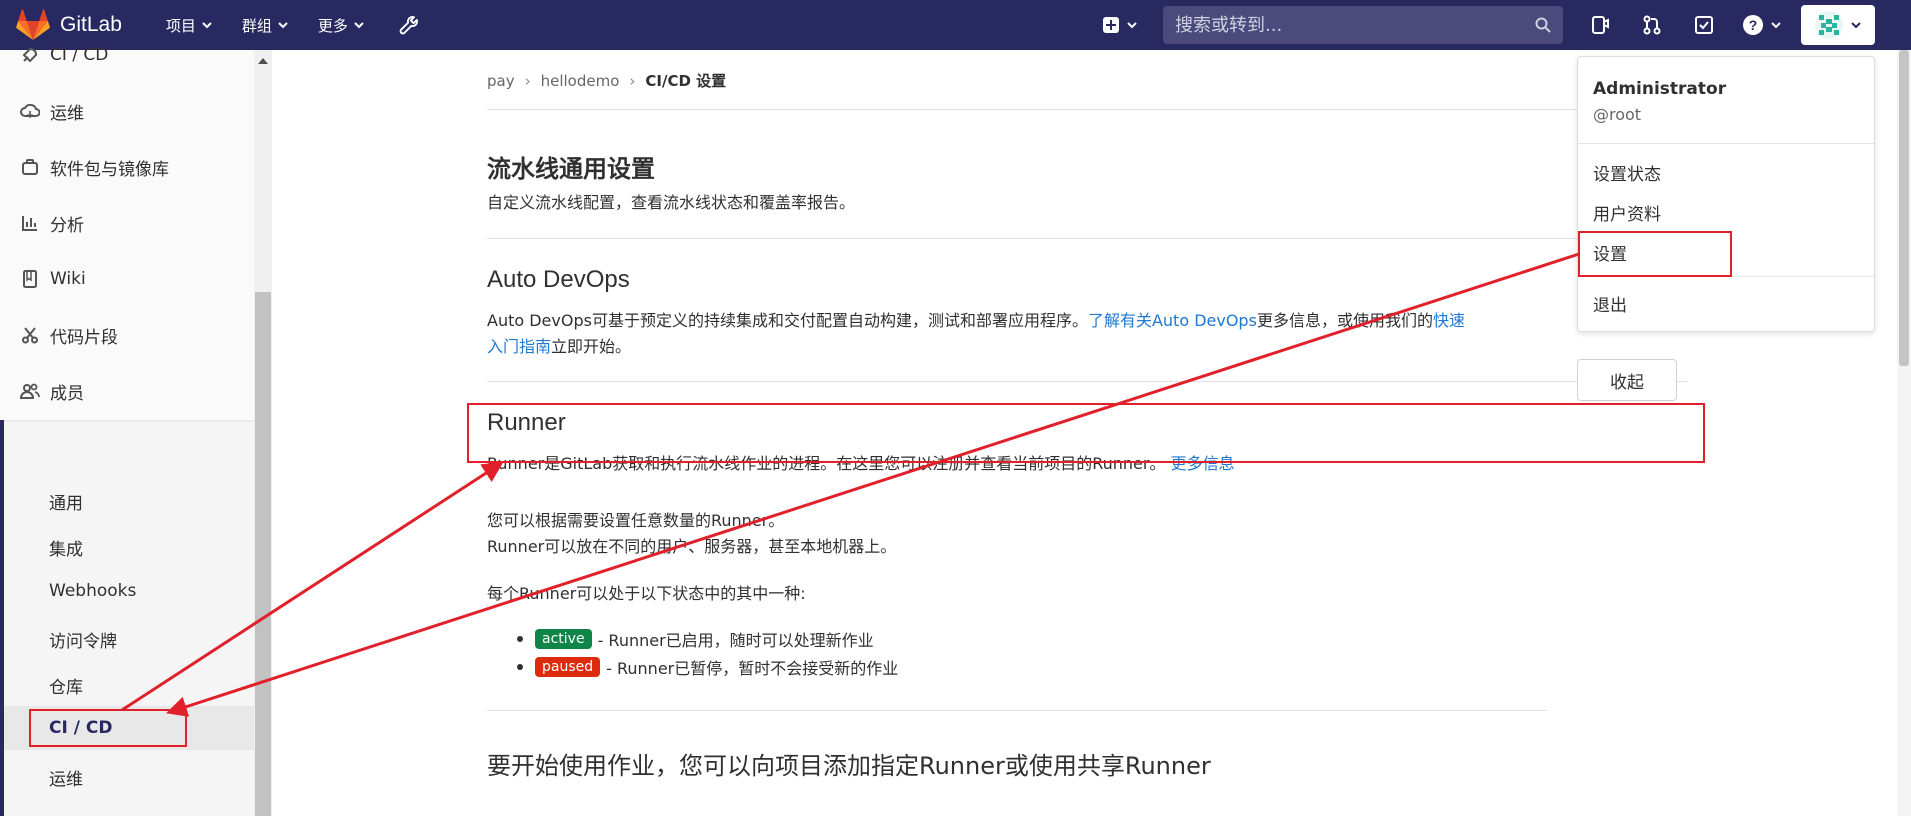 The height and width of the screenshot is (816, 1911). I want to click on sidebar-item-cicd: CI / CD, so click(127, 55).